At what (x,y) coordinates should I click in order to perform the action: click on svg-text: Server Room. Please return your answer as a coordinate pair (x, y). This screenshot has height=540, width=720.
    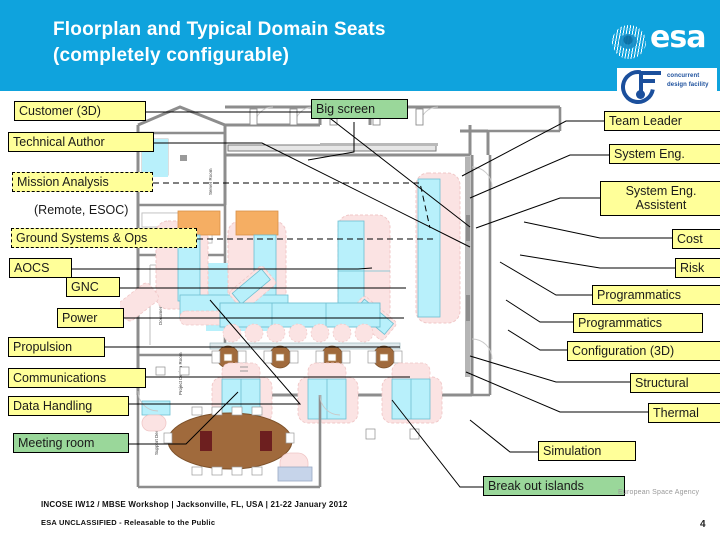
    Looking at the image, I should click on (210, 181).